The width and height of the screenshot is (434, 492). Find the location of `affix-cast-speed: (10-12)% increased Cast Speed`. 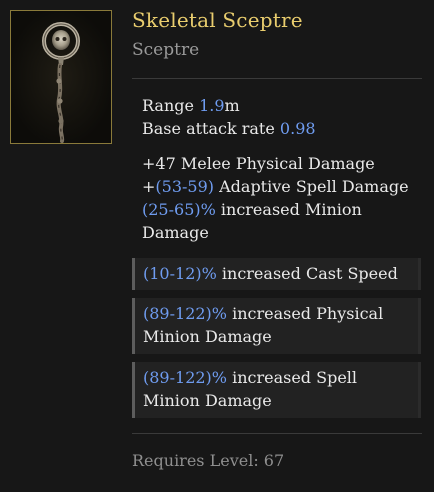

affix-cast-speed: (10-12)% increased Cast Speed is located at coordinates (276, 274).